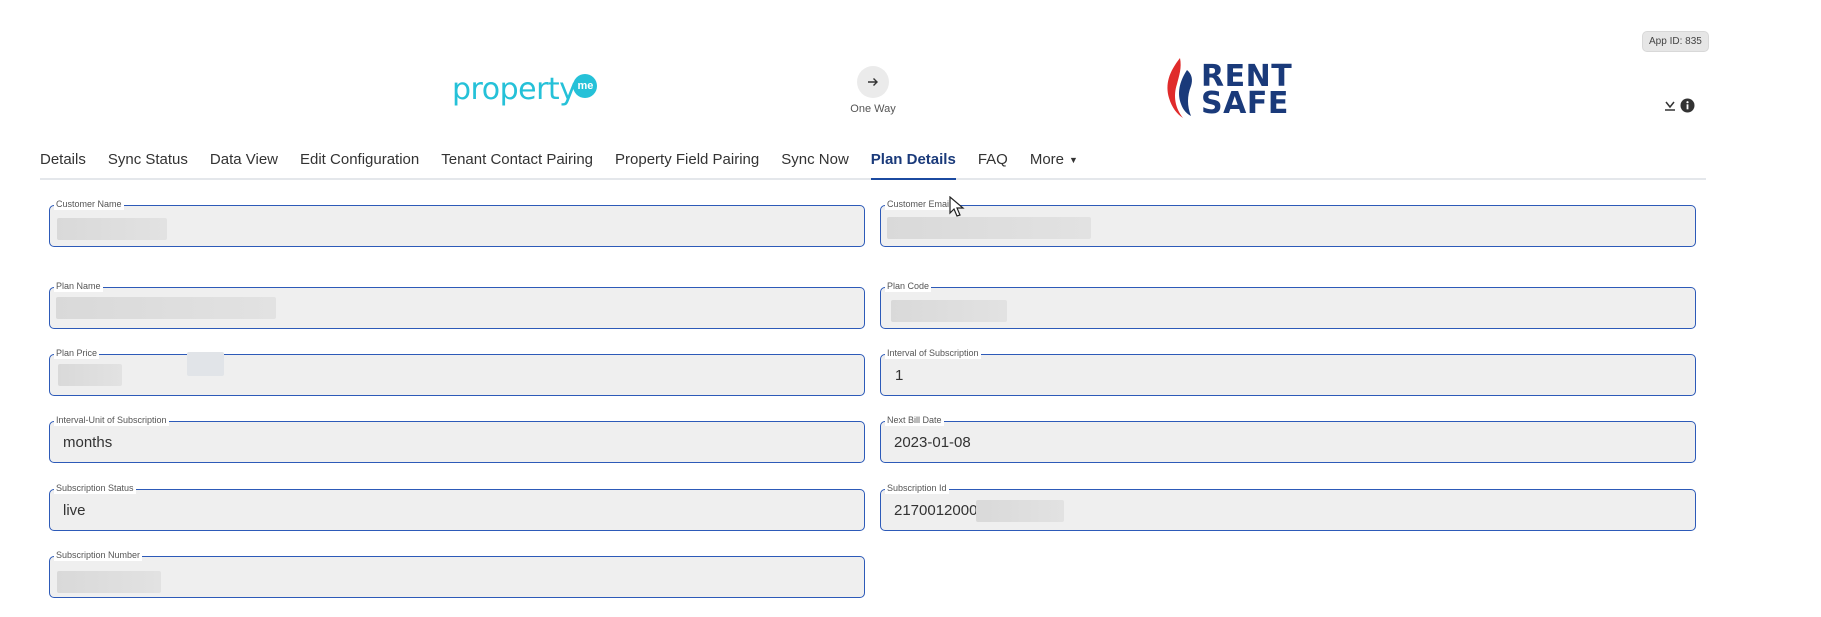  I want to click on tab-edit-configuration: Edit Configuration, so click(359, 164).